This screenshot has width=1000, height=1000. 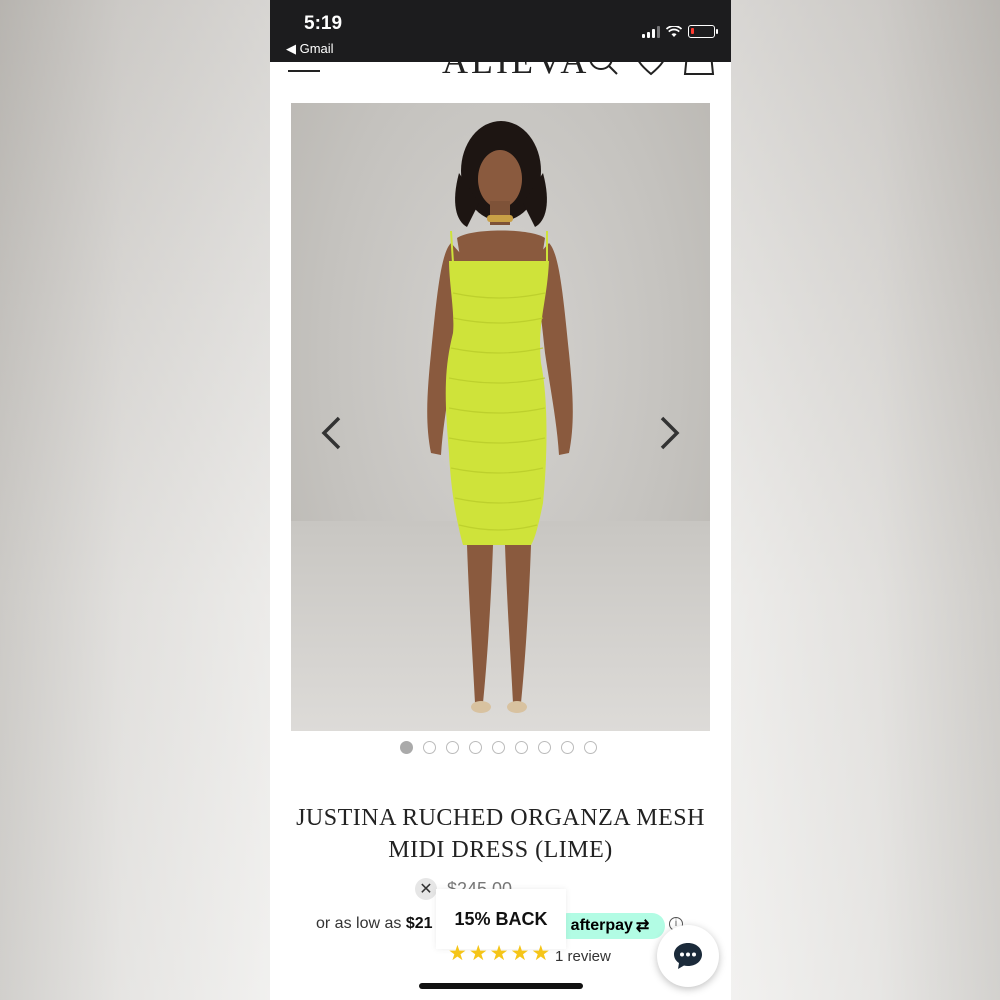 I want to click on installment-prefix: or as low as, so click(x=359, y=923).